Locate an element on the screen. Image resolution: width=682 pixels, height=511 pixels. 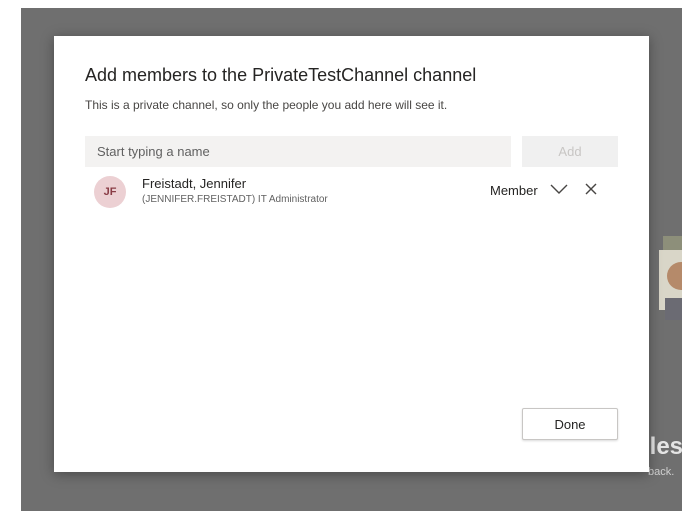
member-detail: (JENNIFER.FREISTADT) IT Administrator is located at coordinates (235, 199).